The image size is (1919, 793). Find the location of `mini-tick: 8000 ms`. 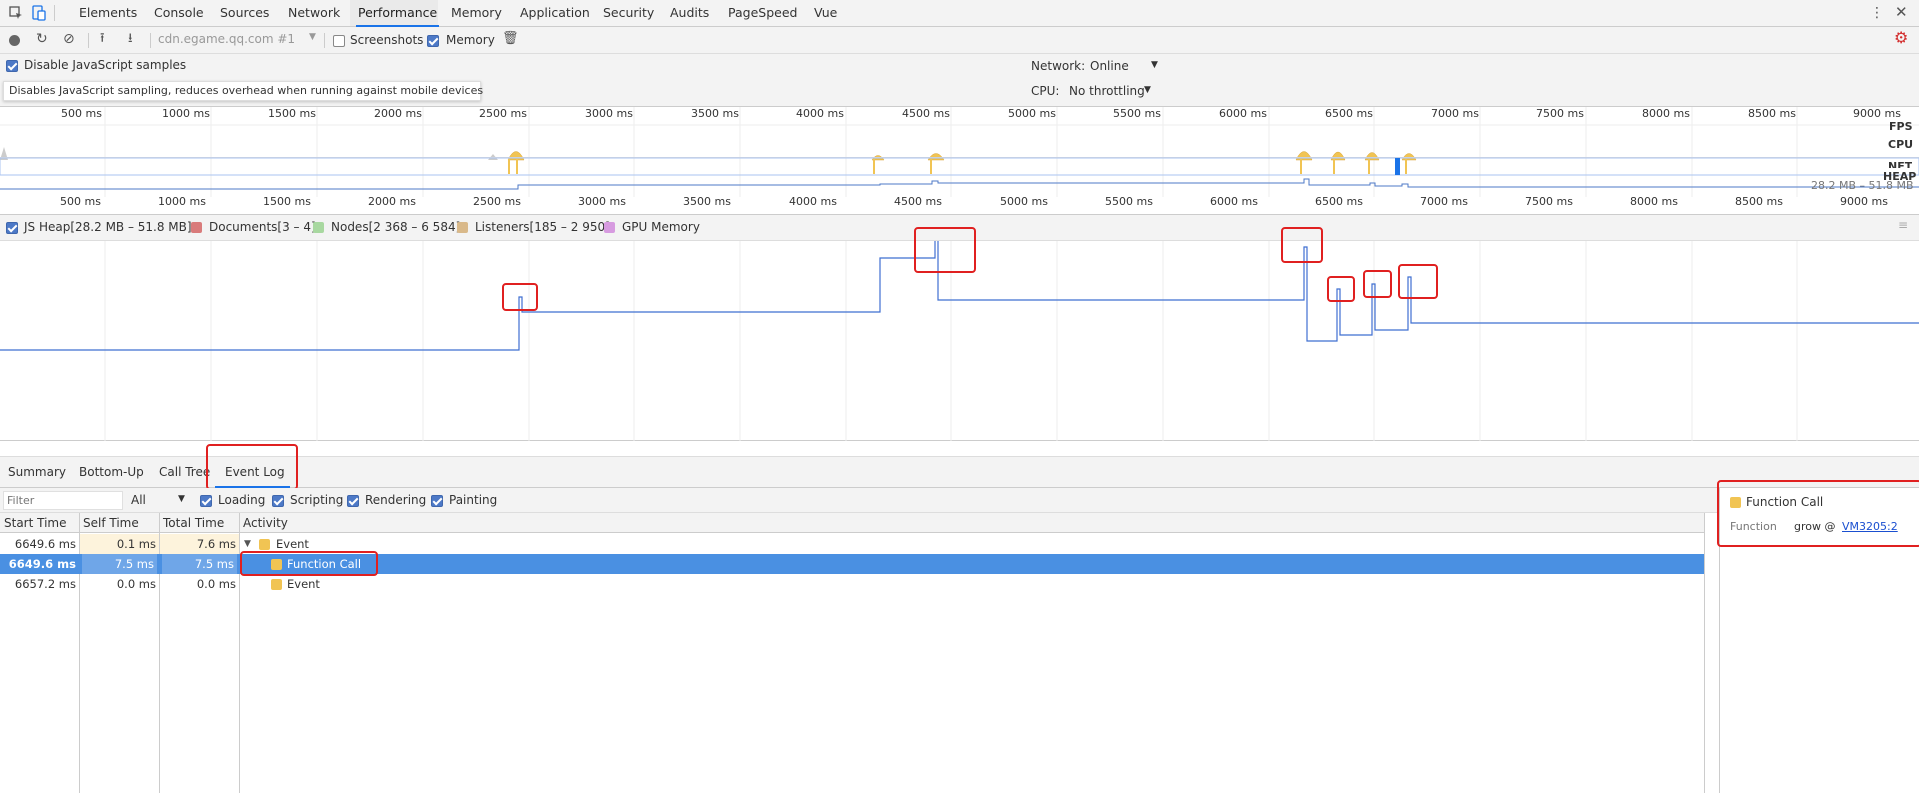

mini-tick: 8000 ms is located at coordinates (1654, 201).